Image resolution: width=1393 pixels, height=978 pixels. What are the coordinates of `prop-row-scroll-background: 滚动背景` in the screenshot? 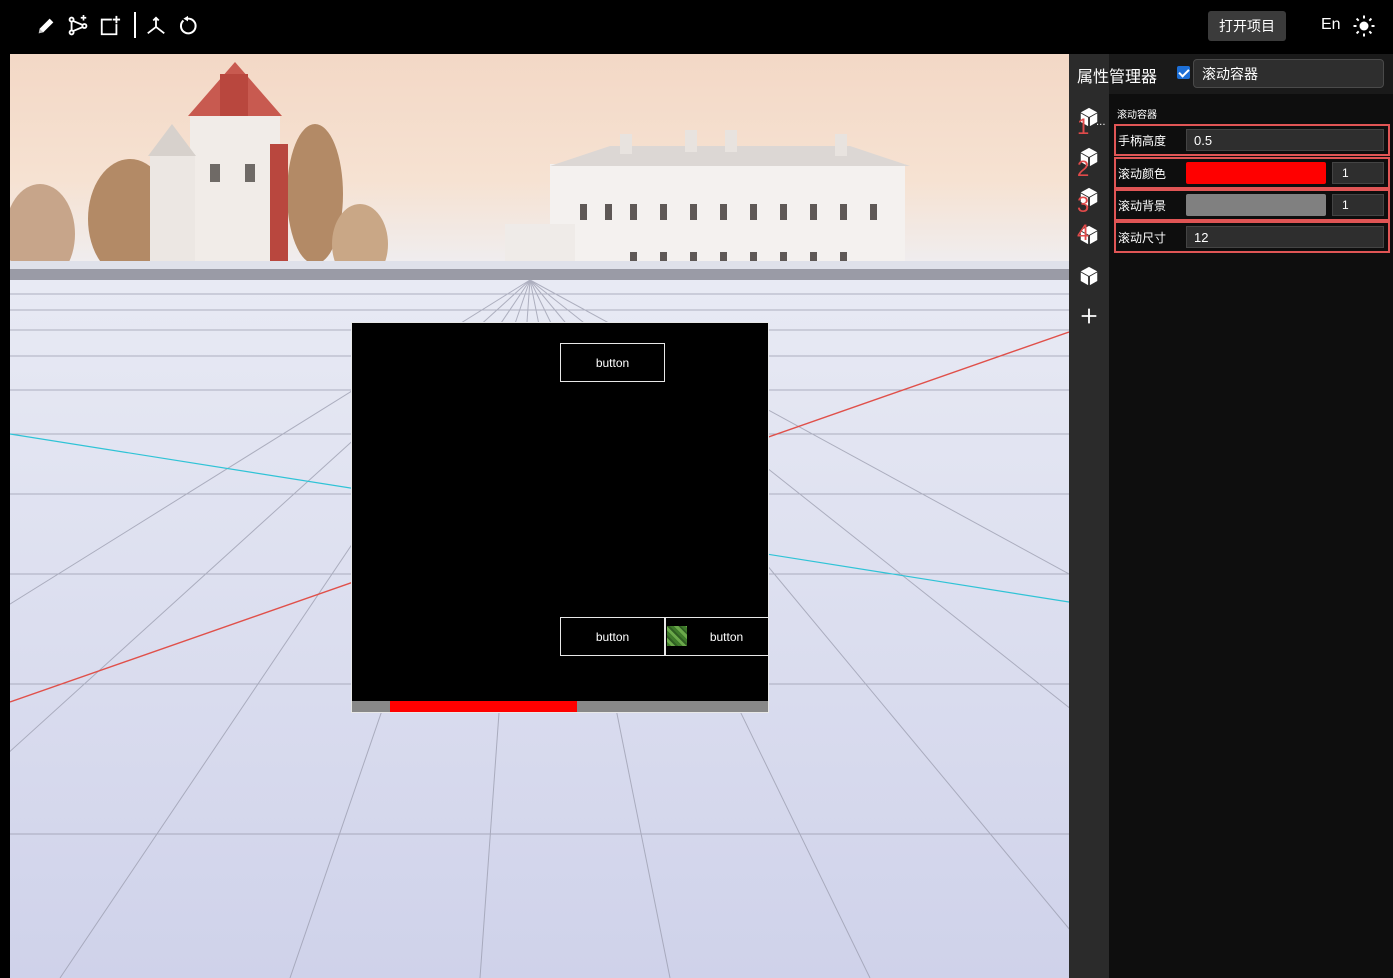 It's located at (1252, 205).